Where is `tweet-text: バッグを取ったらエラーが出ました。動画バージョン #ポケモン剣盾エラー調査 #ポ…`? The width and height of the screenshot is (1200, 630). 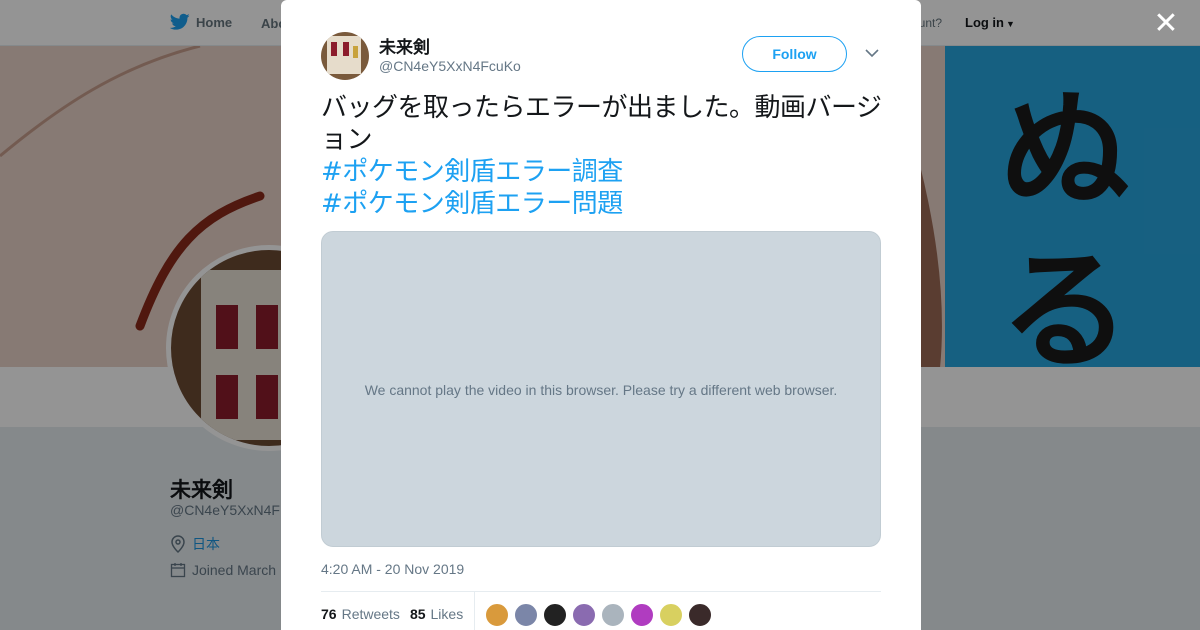
tweet-text: バッグを取ったらエラーが出ました。動画バージョン #ポケモン剣盾エラー調査 #ポ… is located at coordinates (604, 156).